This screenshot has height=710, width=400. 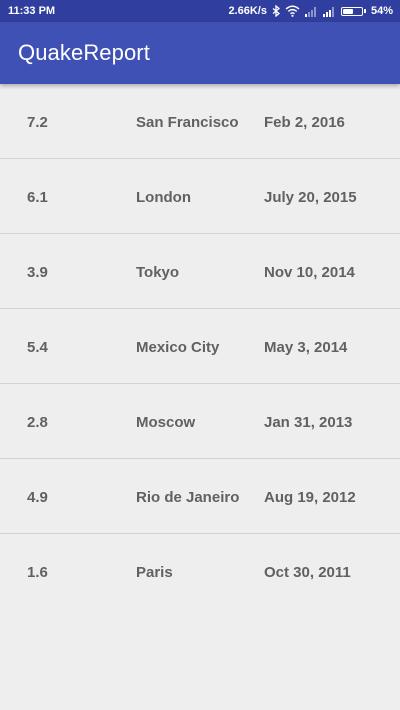 I want to click on date: Aug 19, 2012, so click(x=310, y=497).